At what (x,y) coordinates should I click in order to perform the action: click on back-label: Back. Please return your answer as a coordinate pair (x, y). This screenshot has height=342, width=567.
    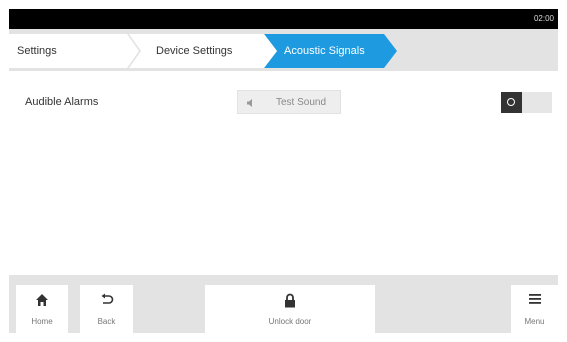
    Looking at the image, I should click on (106, 321).